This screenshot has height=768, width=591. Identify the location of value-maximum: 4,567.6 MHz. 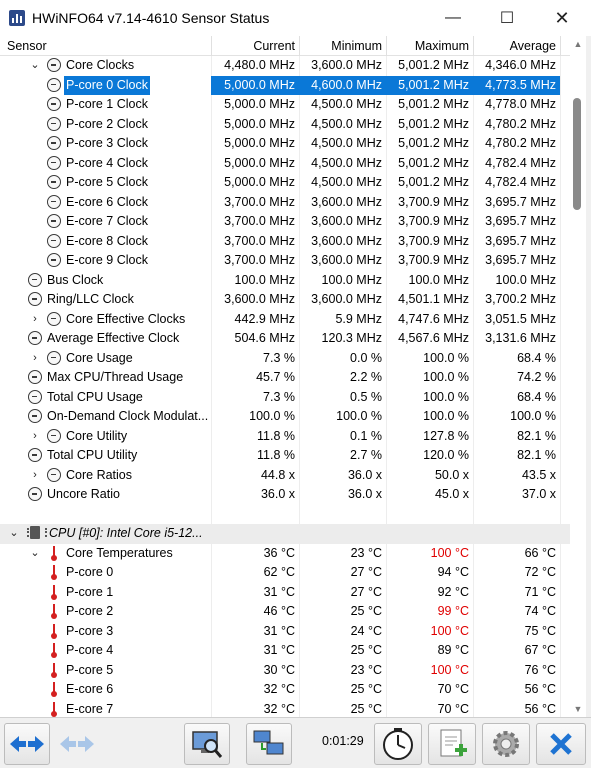
(433, 338).